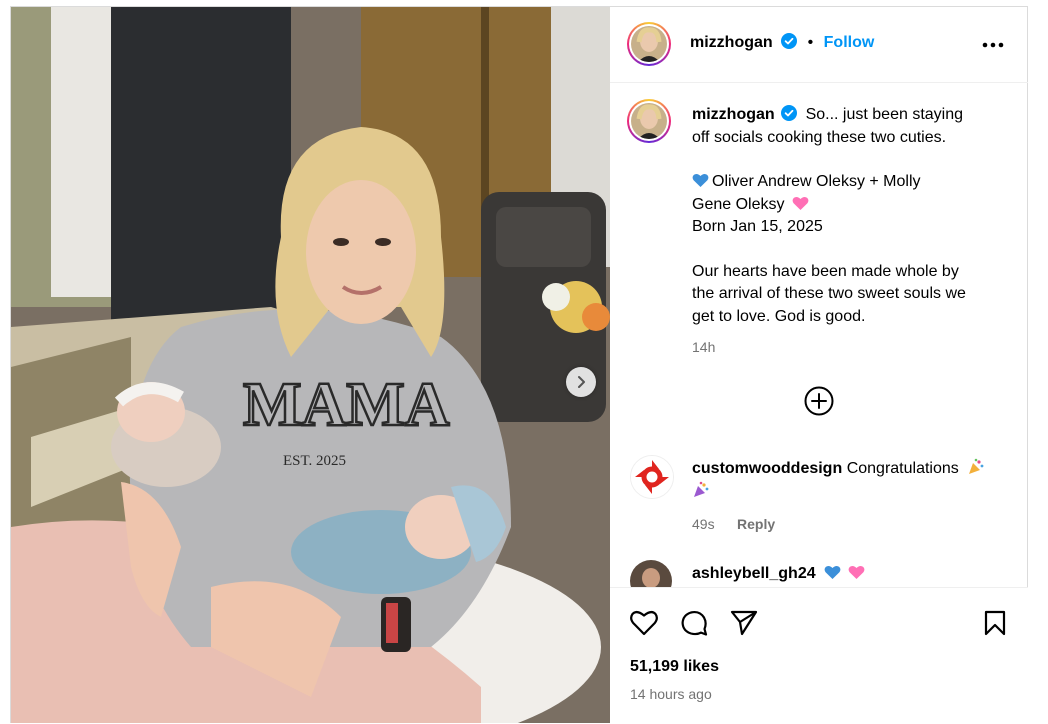 This screenshot has height=724, width=1048. What do you see at coordinates (754, 573) in the screenshot?
I see `comment-username: ashleybell_gh24` at bounding box center [754, 573].